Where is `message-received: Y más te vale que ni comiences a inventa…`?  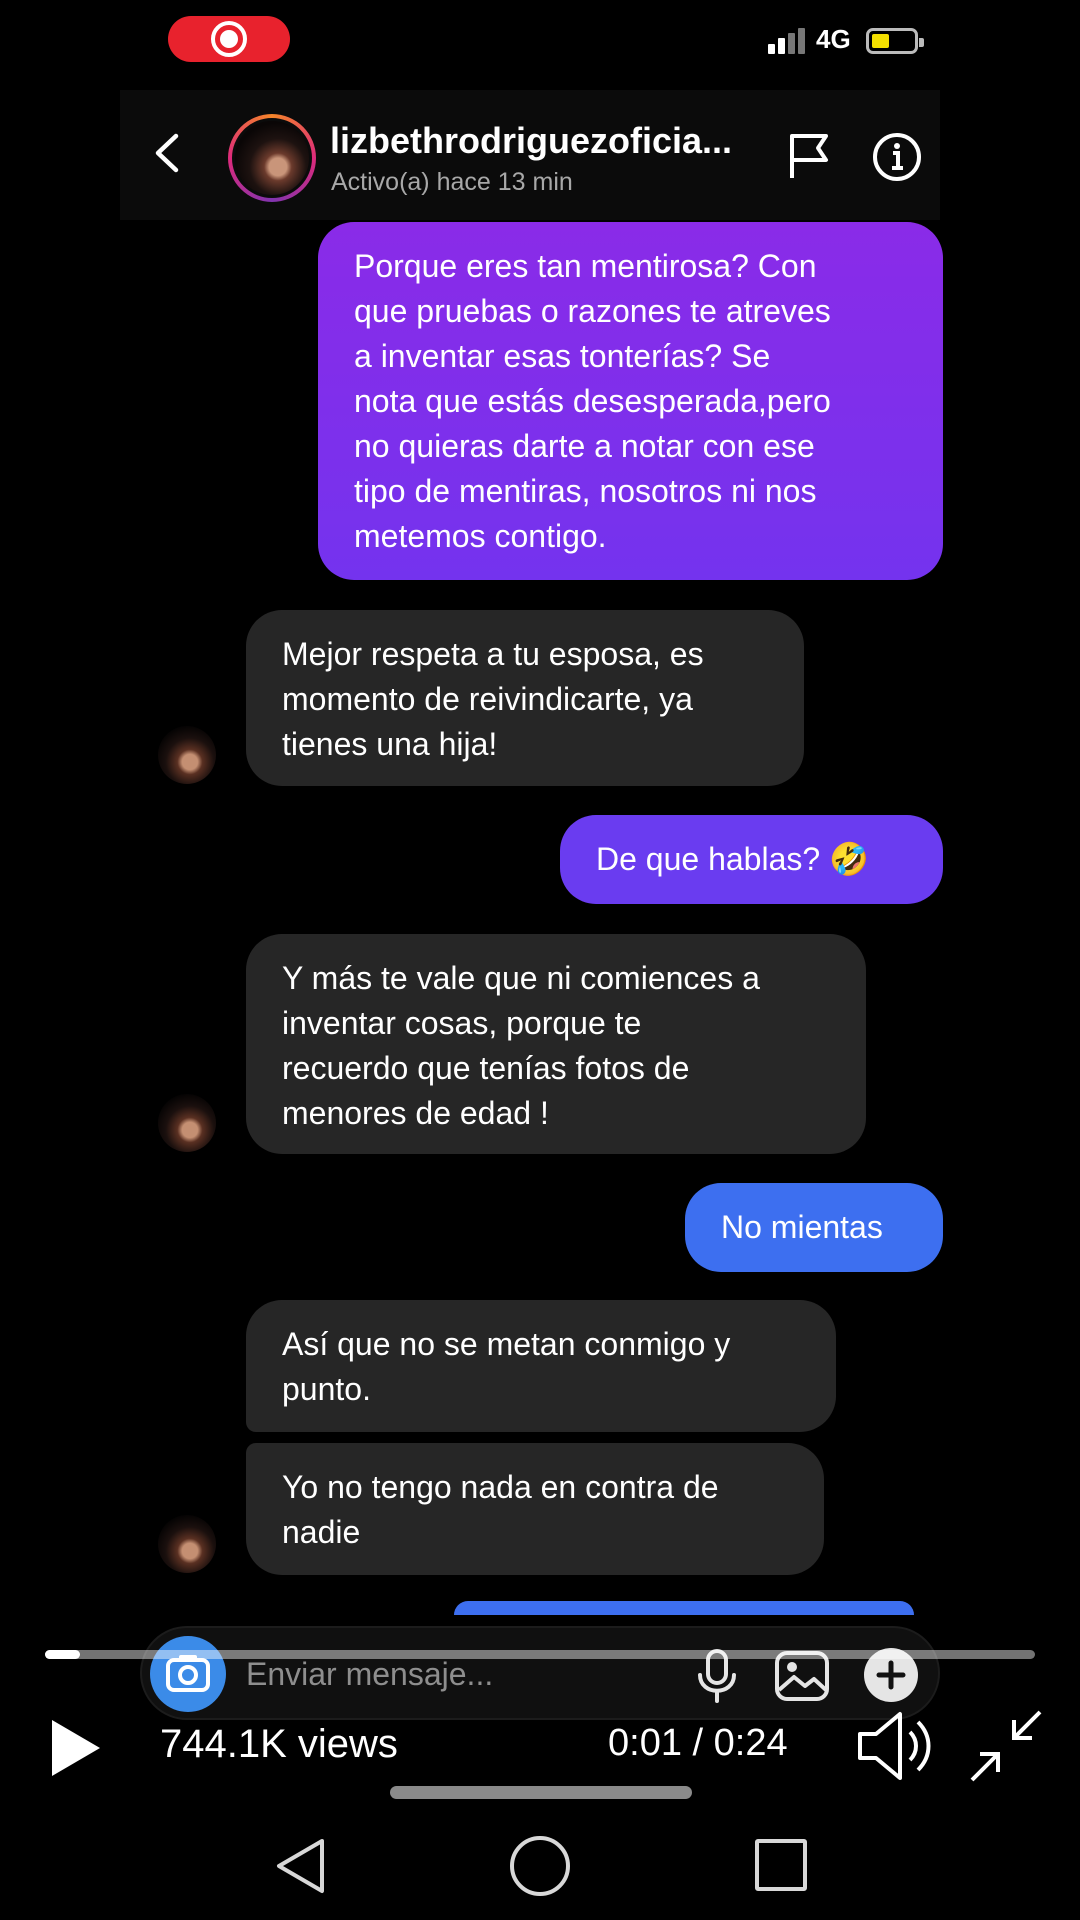
message-received: Y más te vale que ni comiences a inventa… is located at coordinates (556, 1044).